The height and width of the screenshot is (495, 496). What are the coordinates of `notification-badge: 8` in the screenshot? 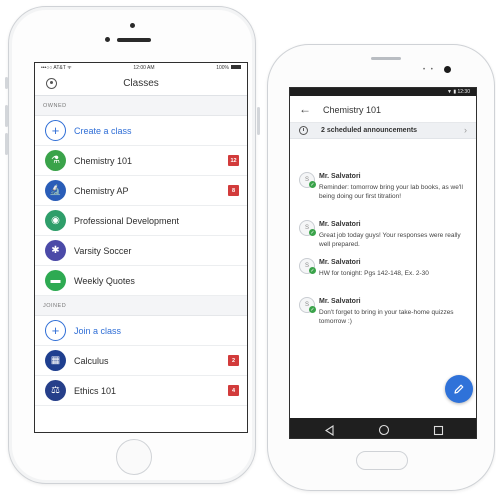 It's located at (233, 190).